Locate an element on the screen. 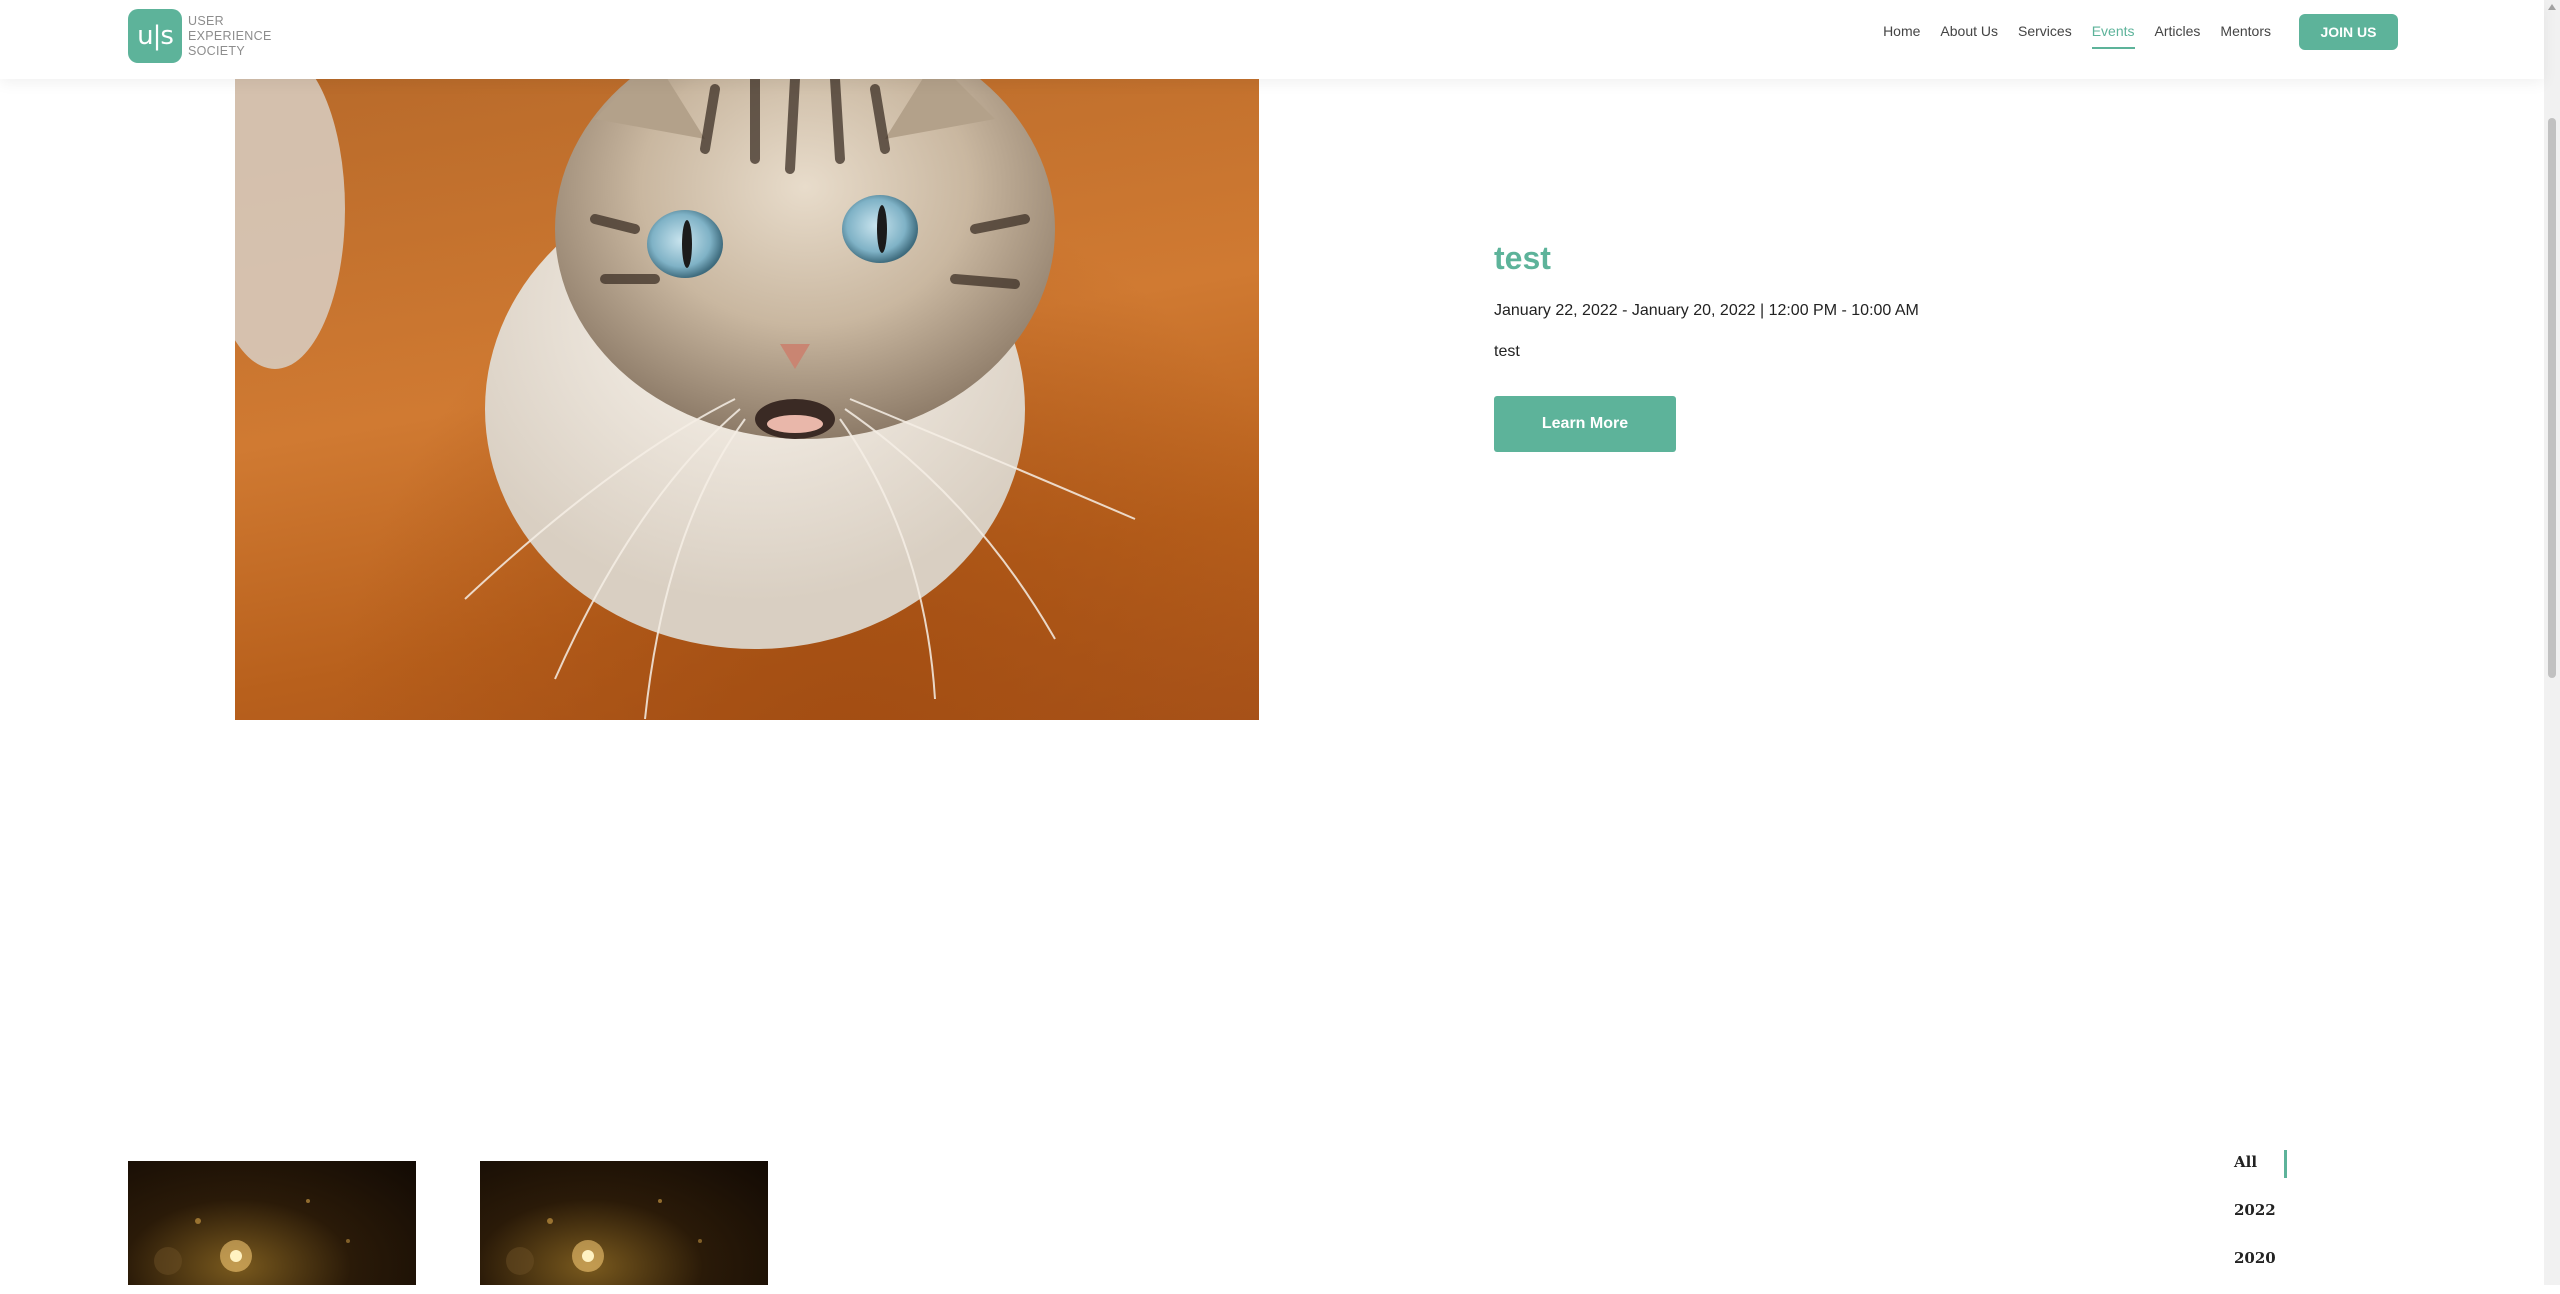 The image size is (2560, 1294). nav-home: Home is located at coordinates (1901, 36).